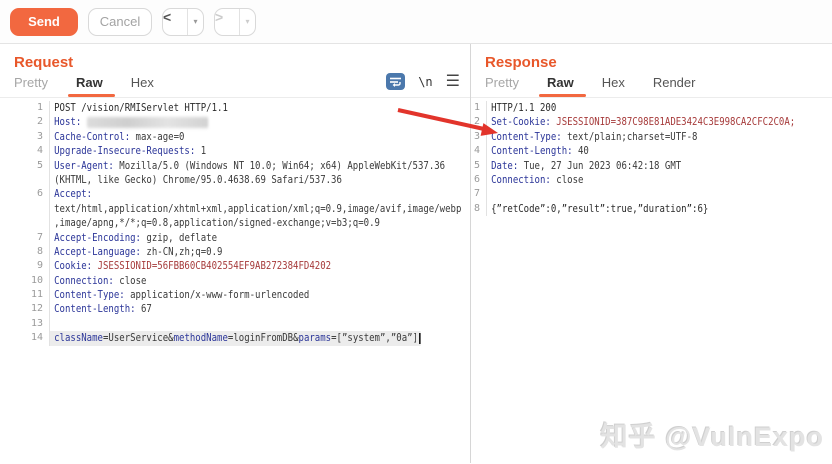 The width and height of the screenshot is (832, 464). I want to click on response-tabs: Pretty Raw Hex Render, so click(651, 85).